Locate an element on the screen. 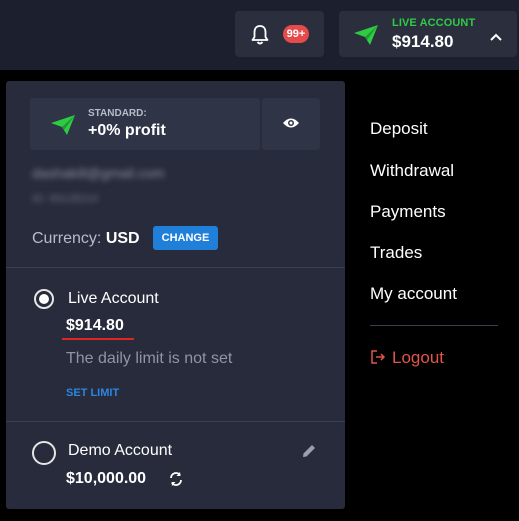  plan-label: STANDARD: is located at coordinates (117, 113).